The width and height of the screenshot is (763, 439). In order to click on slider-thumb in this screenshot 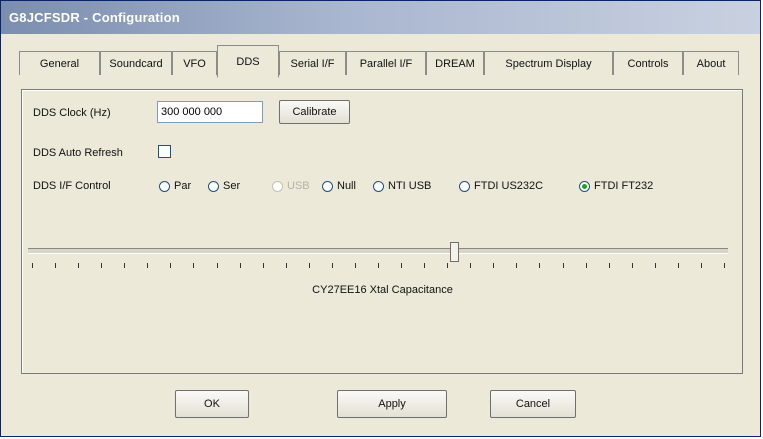, I will do `click(454, 252)`.